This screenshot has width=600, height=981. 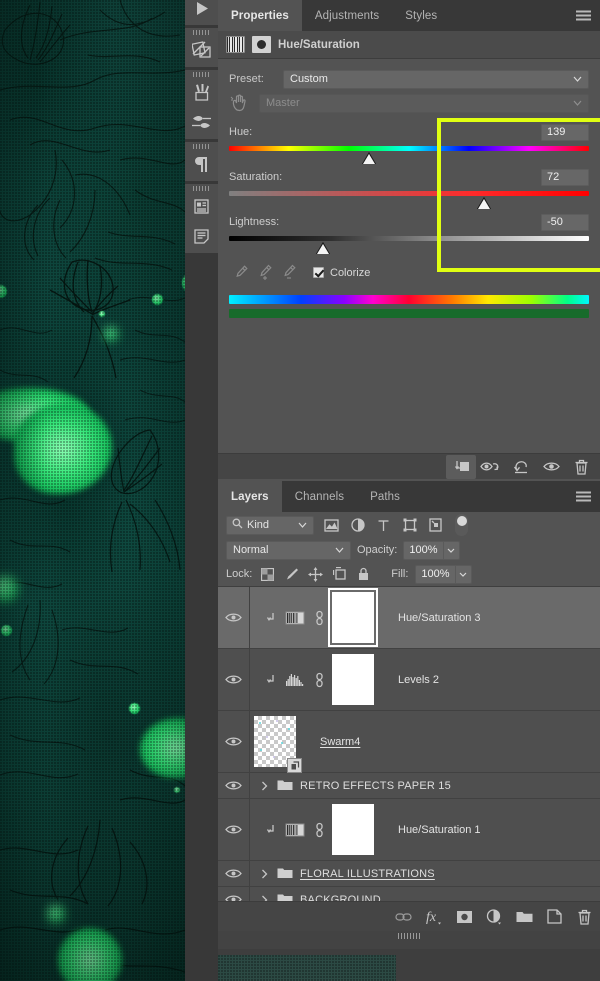 What do you see at coordinates (363, 574) in the screenshot?
I see `lock-all-icon` at bounding box center [363, 574].